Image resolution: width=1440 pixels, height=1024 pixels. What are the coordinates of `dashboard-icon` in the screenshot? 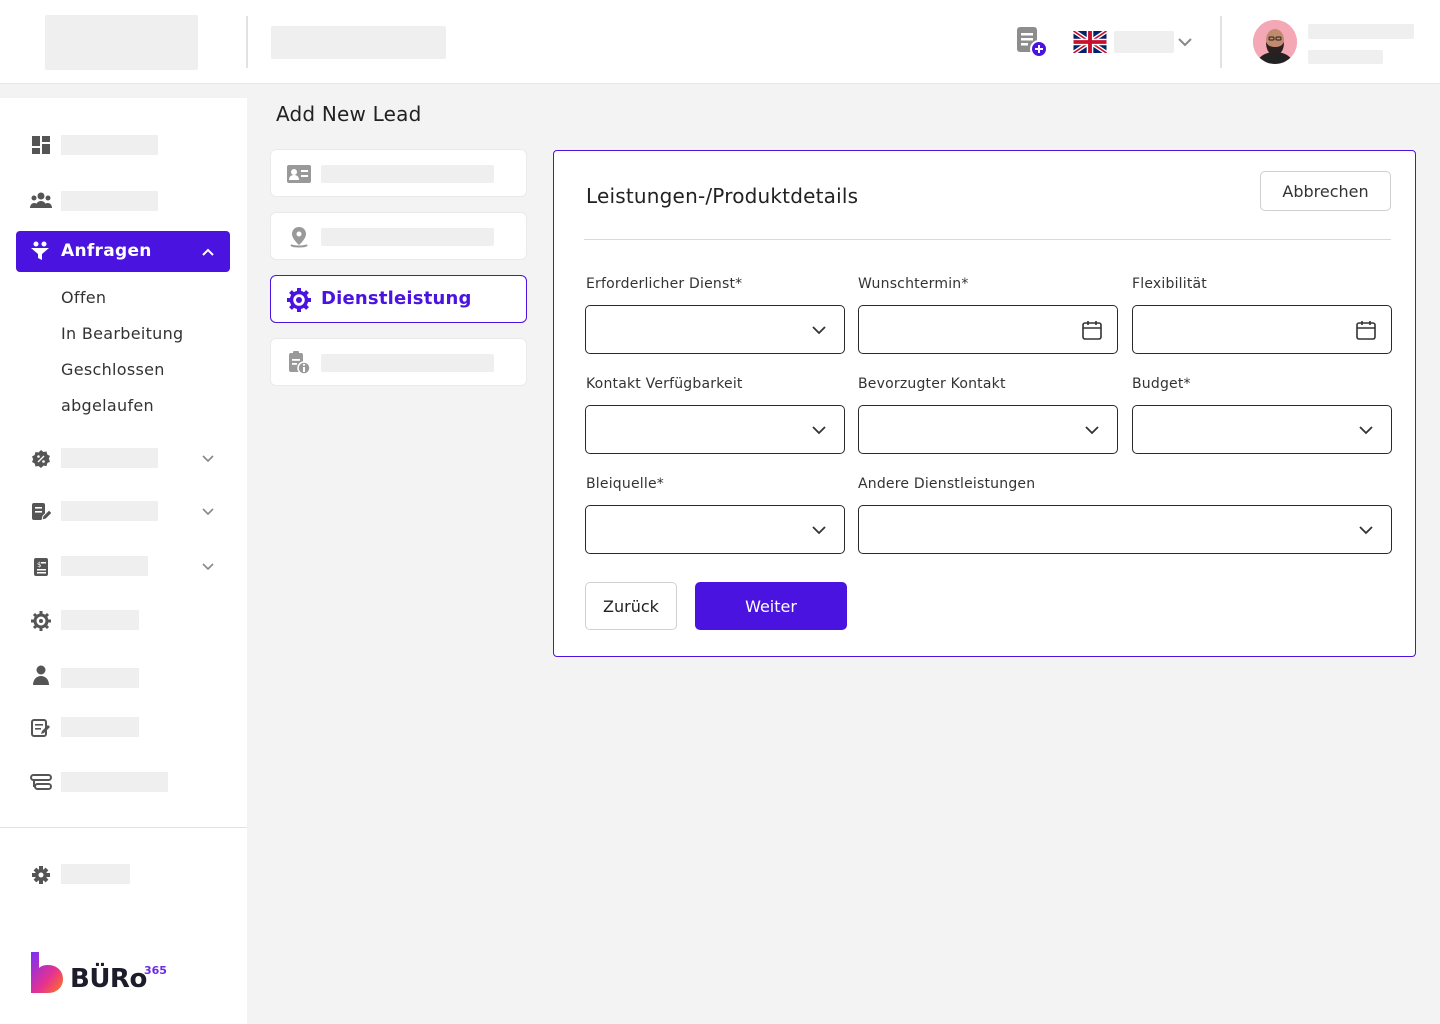 It's located at (41, 145).